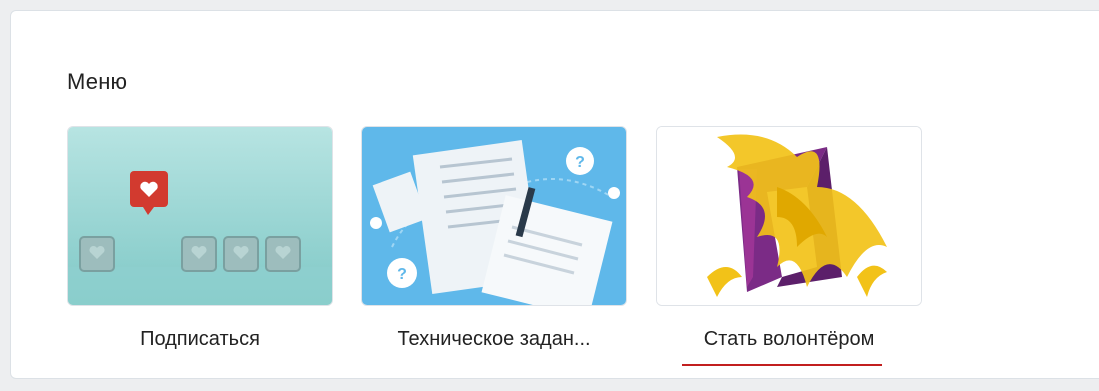 This screenshot has width=1099, height=391. I want to click on phoenix-logo-icon, so click(789, 216).